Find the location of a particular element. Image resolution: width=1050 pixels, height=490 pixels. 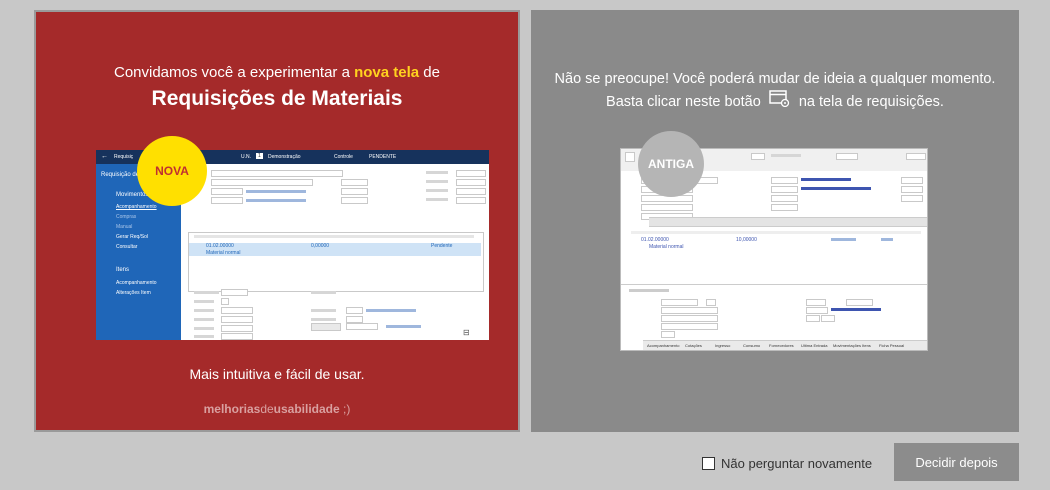

decide-later-button: Decidir depois is located at coordinates (956, 462).